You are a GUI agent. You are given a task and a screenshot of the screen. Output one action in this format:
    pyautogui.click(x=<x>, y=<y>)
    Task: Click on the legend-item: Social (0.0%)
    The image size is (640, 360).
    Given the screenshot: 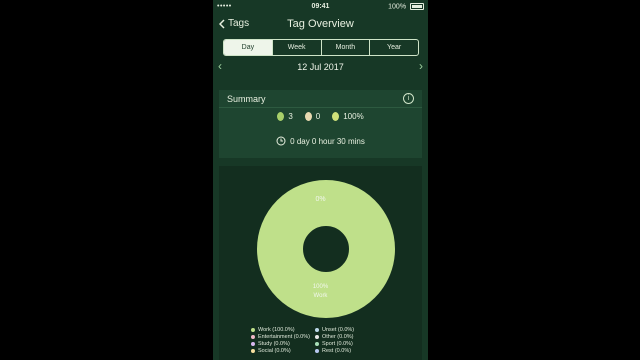 What is the action you would take?
    pyautogui.click(x=283, y=351)
    